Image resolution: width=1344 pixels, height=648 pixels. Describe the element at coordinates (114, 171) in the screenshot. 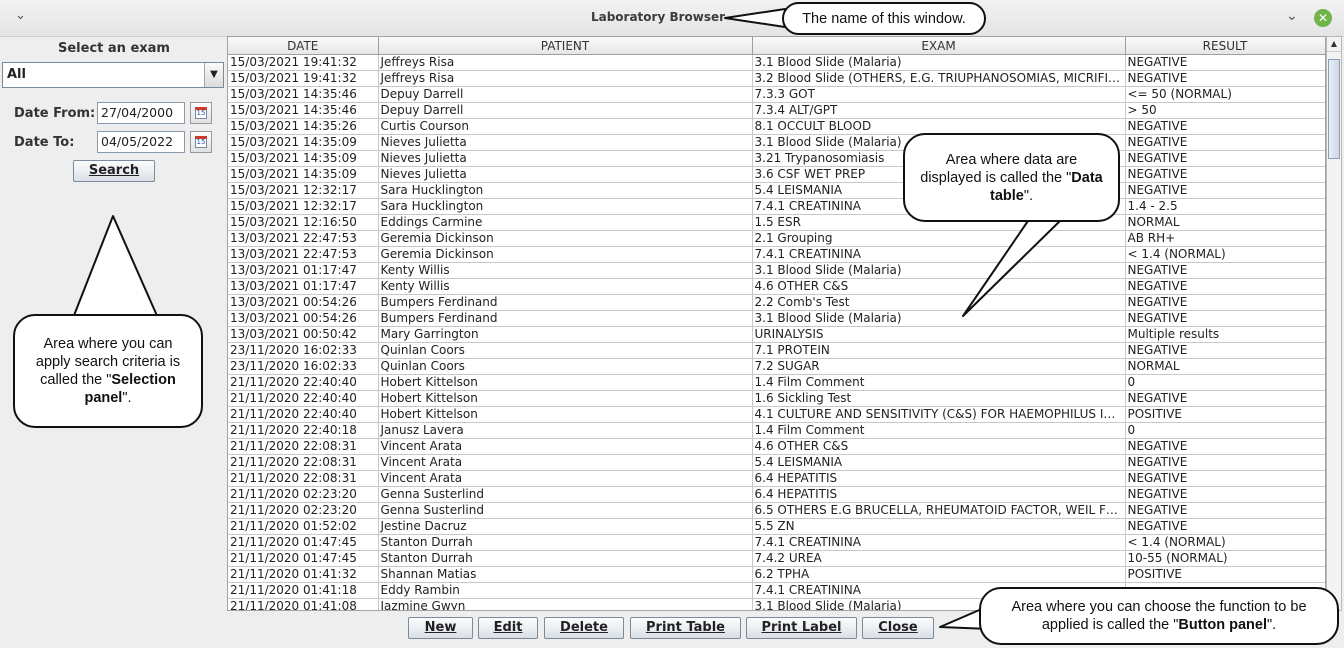

I see `search-button: Search` at that location.